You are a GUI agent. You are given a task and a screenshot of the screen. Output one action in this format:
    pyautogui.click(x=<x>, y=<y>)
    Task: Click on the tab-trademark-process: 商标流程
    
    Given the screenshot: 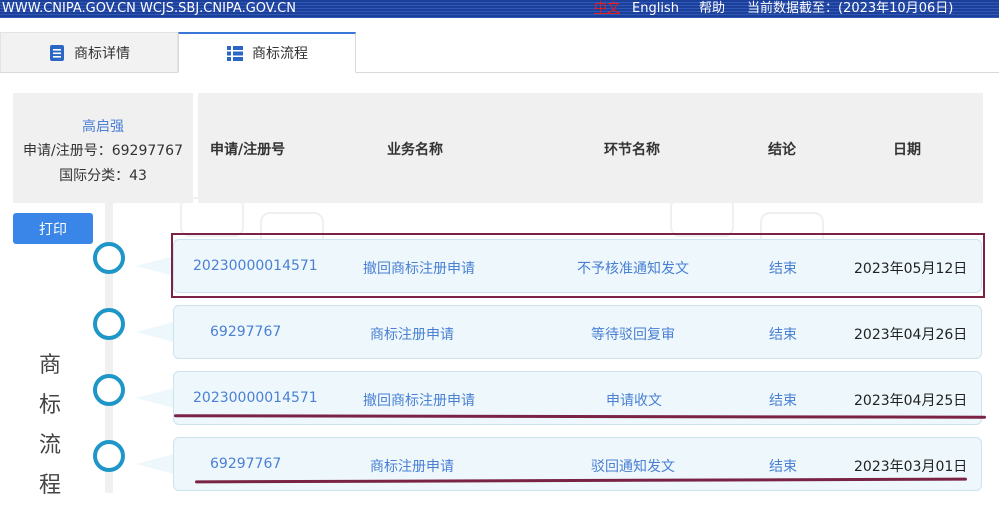 What is the action you would take?
    pyautogui.click(x=267, y=52)
    